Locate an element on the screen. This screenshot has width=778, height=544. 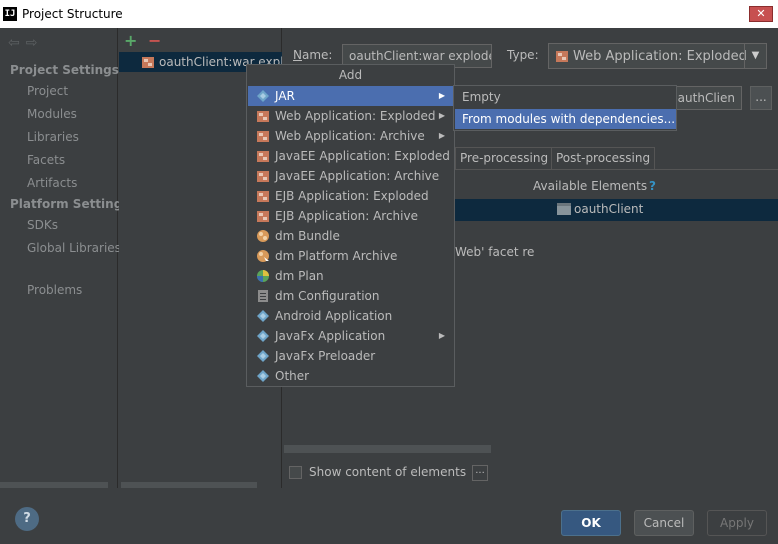
ok-button: OK is located at coordinates (591, 523).